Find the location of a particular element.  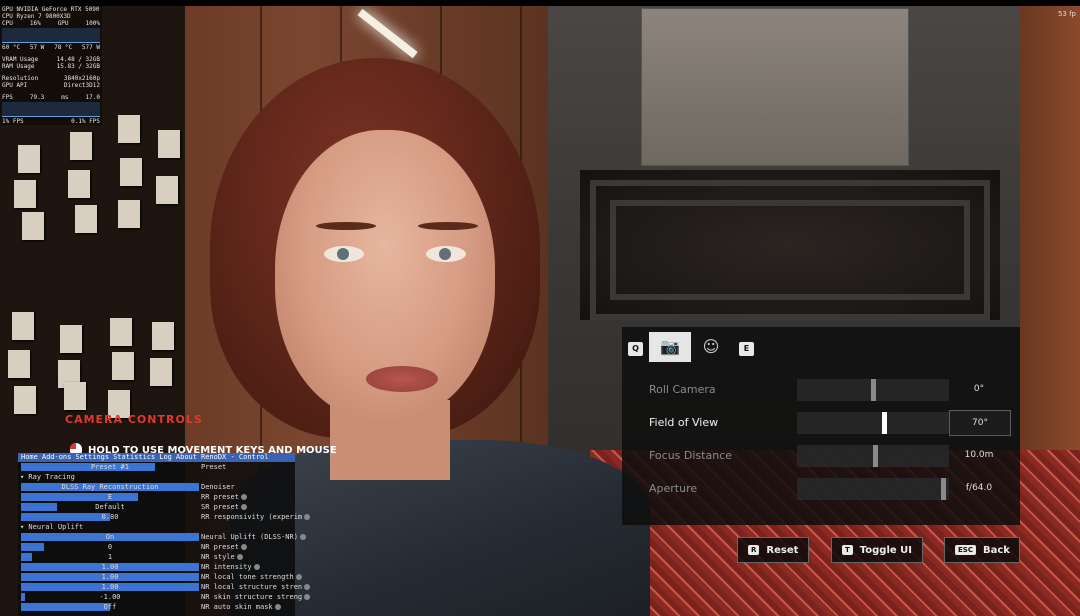

reset-label: Reset is located at coordinates (782, 550).